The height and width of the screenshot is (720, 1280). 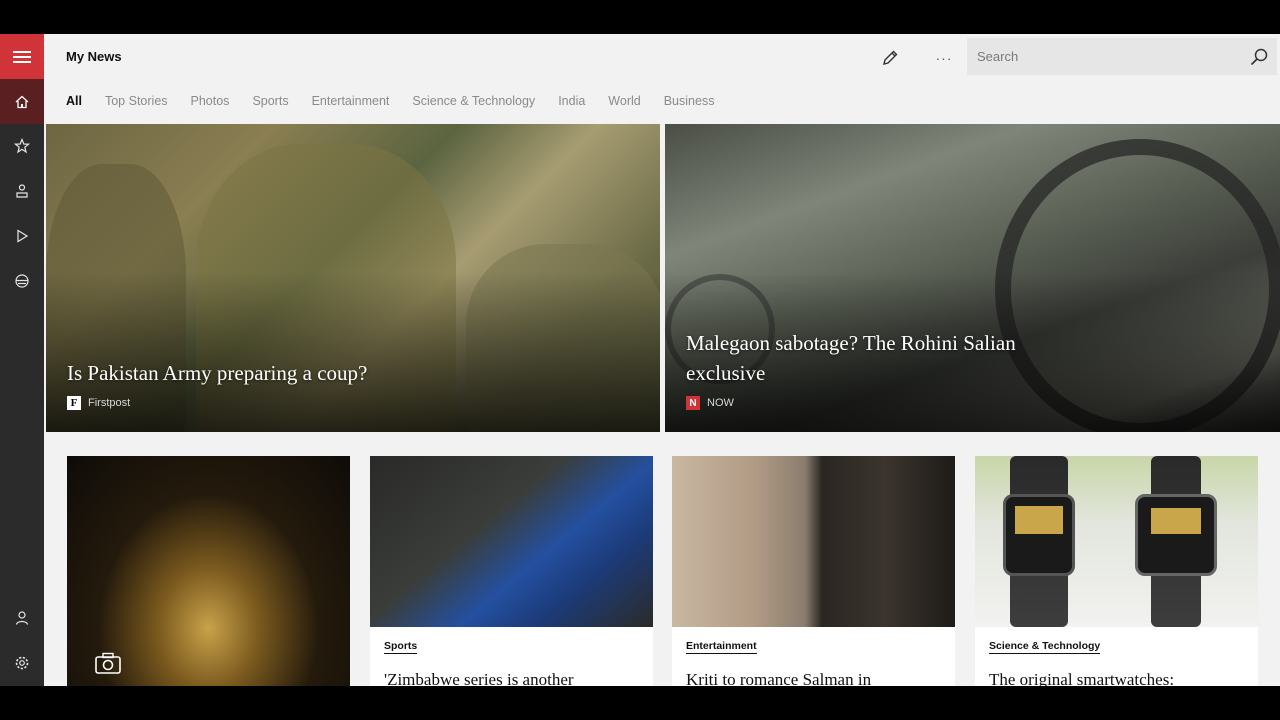 What do you see at coordinates (689, 101) in the screenshot?
I see `tab-business: Business` at bounding box center [689, 101].